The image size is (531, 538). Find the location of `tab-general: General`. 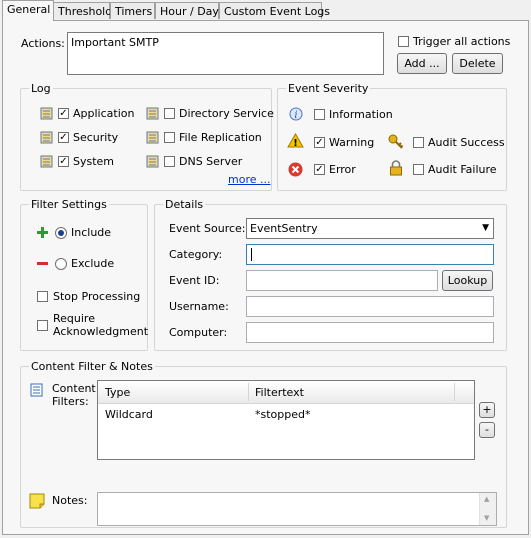

tab-general: General is located at coordinates (28, 10).